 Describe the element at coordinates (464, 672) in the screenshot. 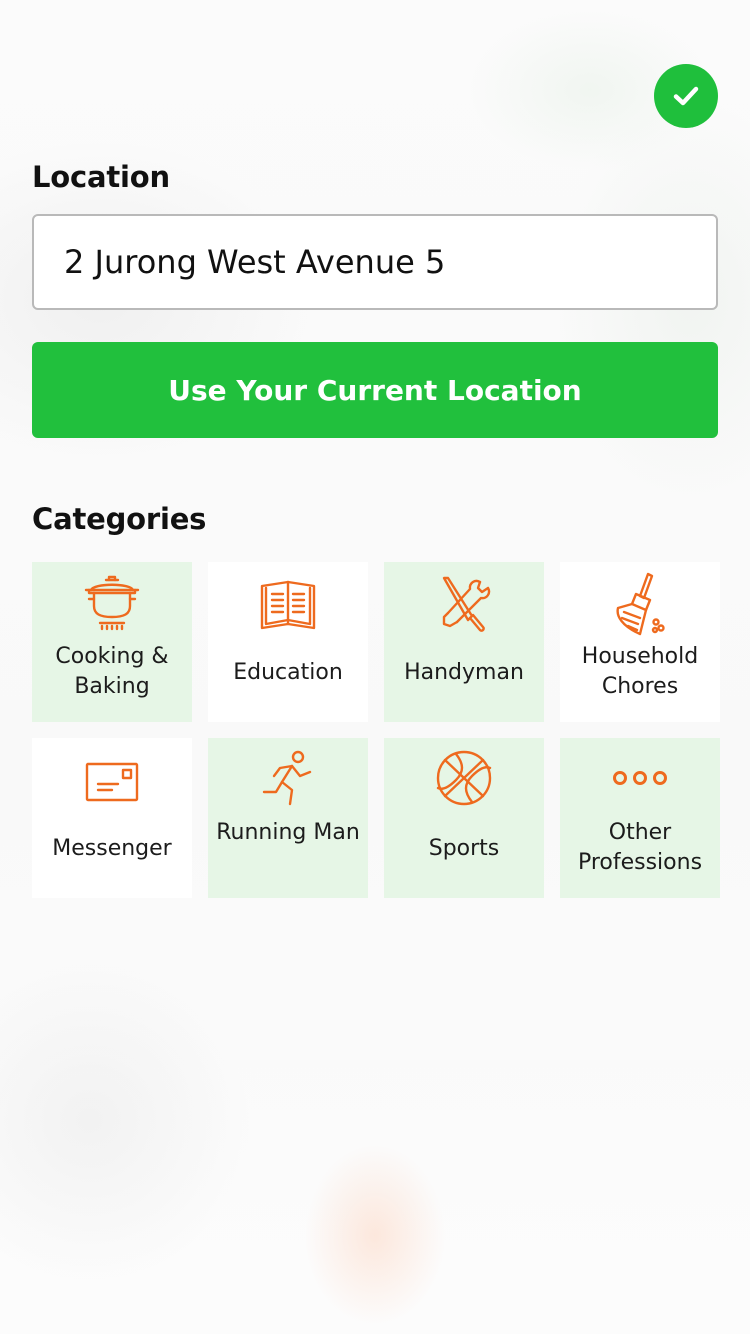

I see `category-label: Handyman` at that location.